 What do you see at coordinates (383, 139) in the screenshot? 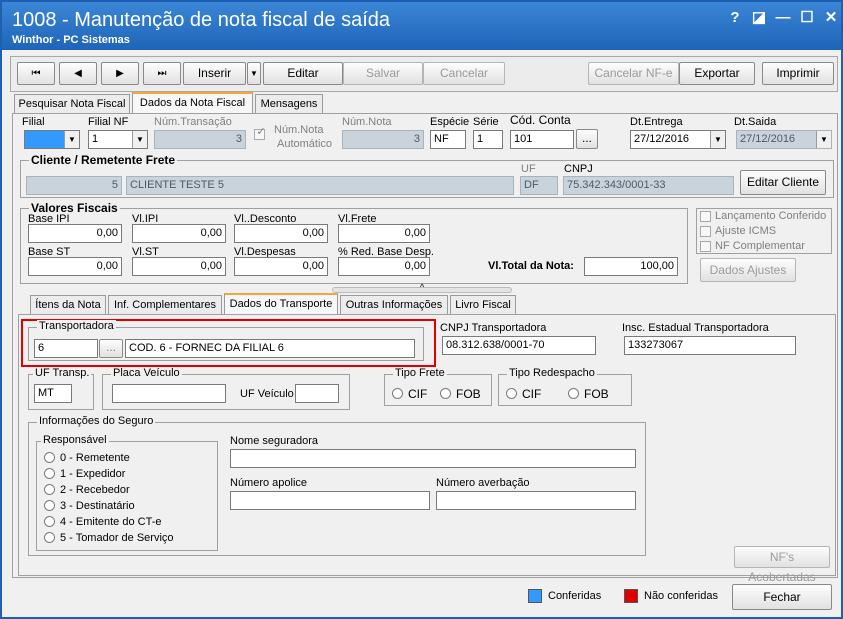
I see `num-nota-field: 3` at bounding box center [383, 139].